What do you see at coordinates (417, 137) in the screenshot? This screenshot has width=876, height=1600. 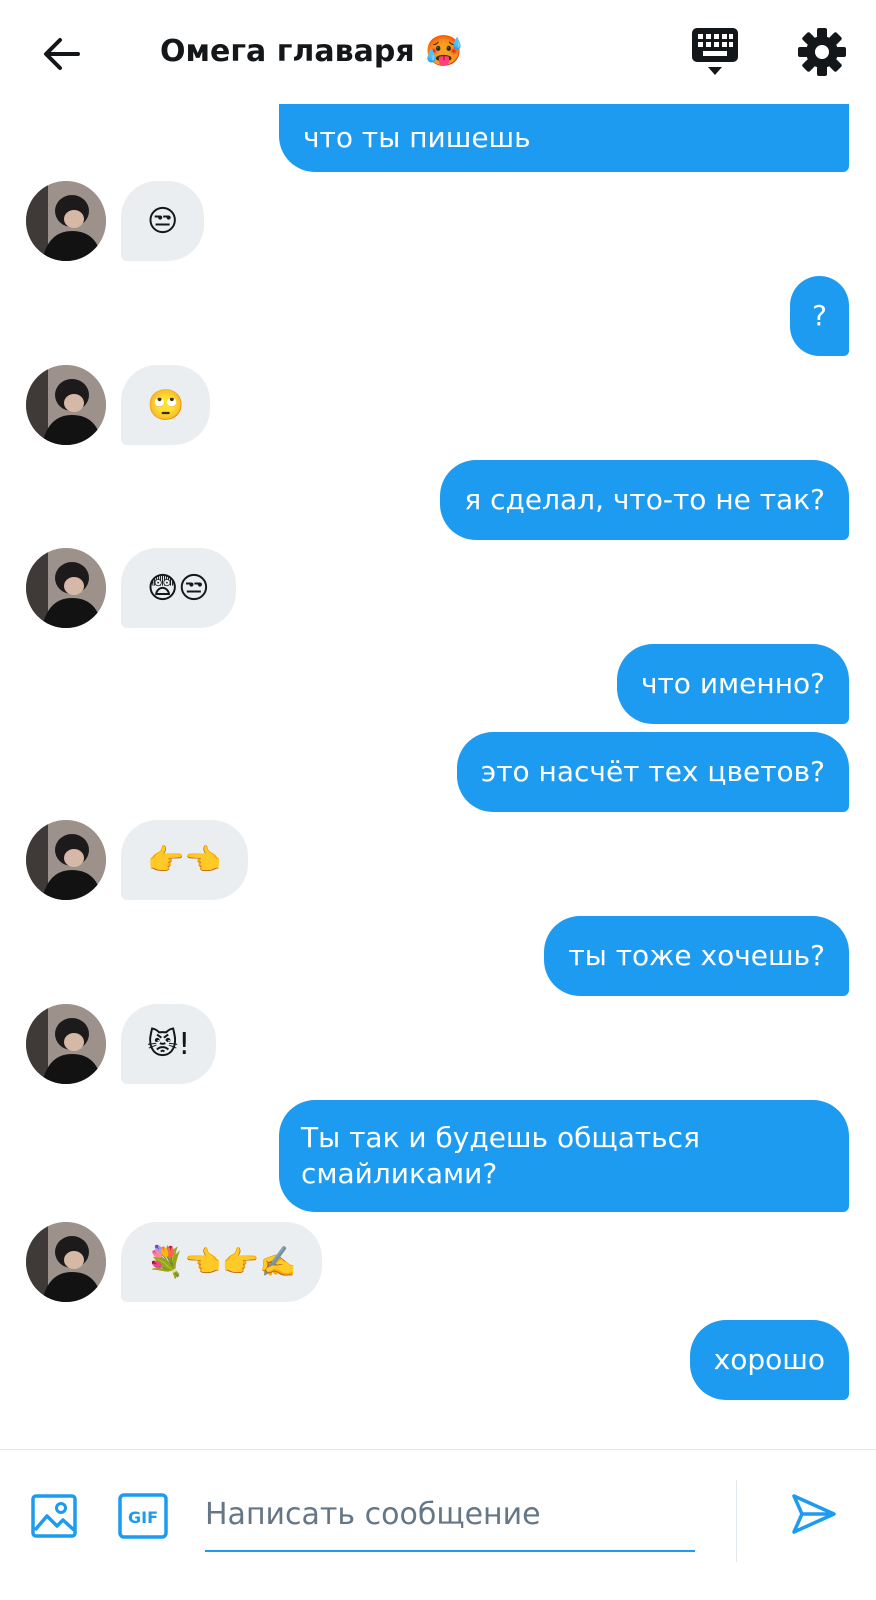 I see `message-text: что ты пишешь` at bounding box center [417, 137].